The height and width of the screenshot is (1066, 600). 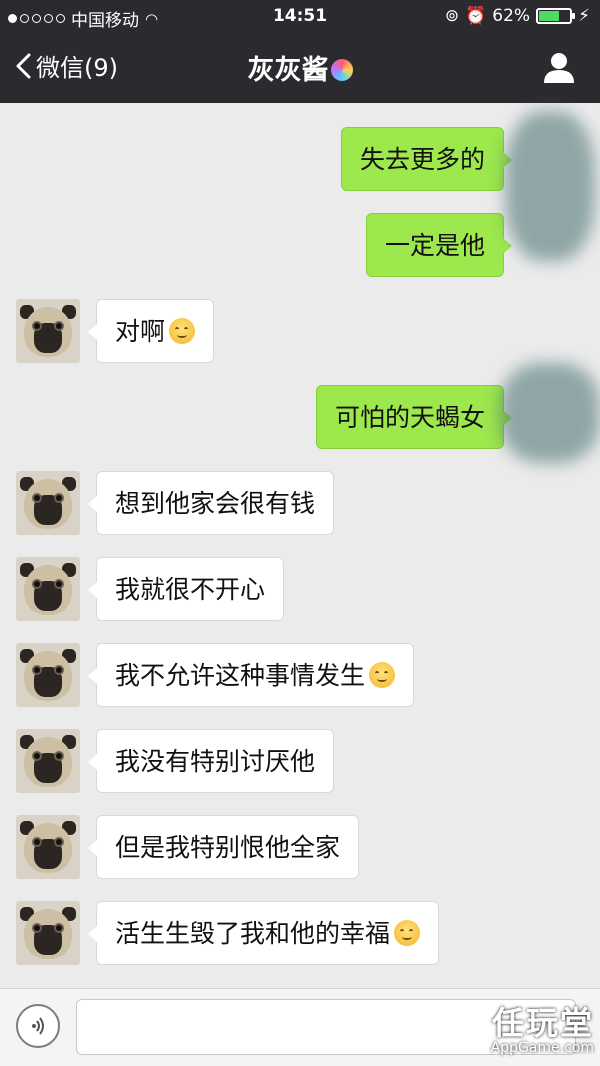 What do you see at coordinates (584, 16) in the screenshot?
I see `charging-icon: ⚡` at bounding box center [584, 16].